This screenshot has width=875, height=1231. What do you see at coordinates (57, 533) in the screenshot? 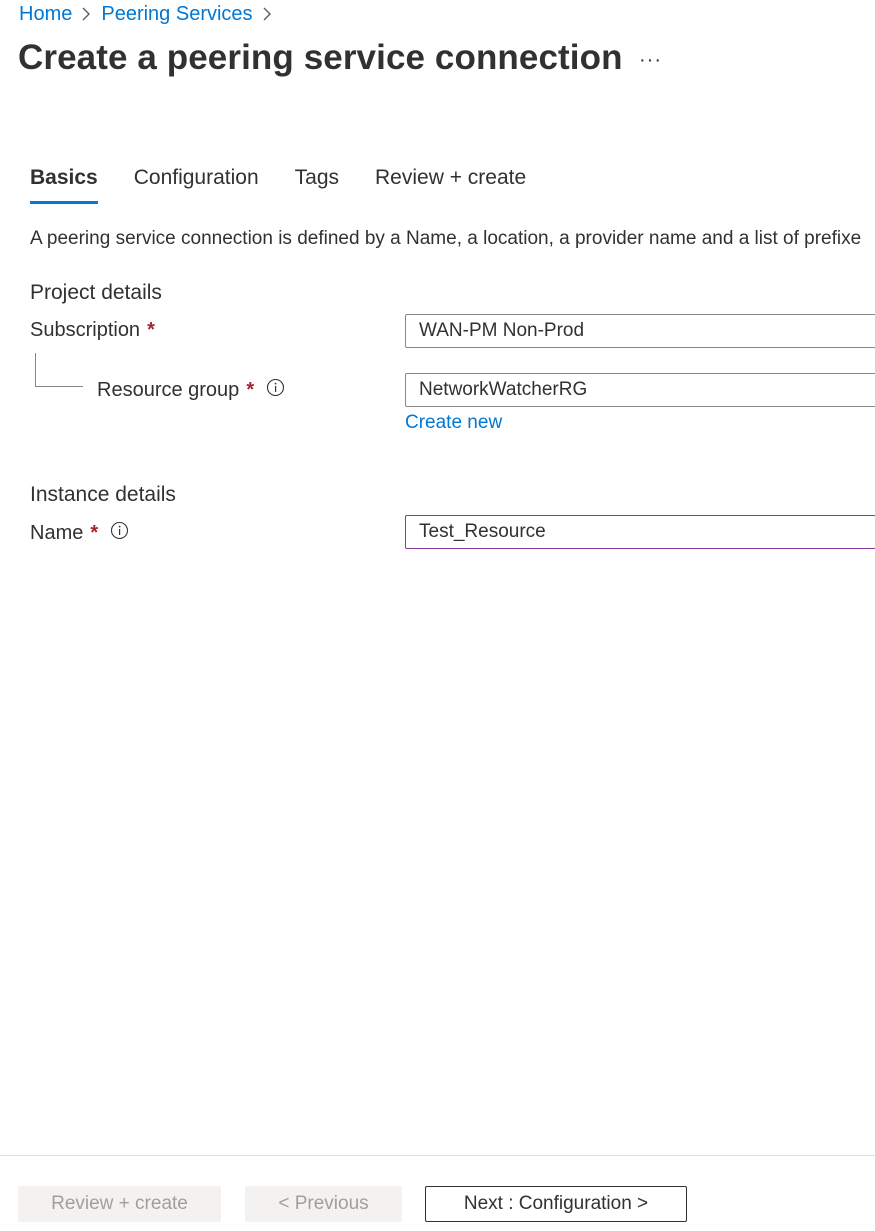
I see `name-label-text: Name` at bounding box center [57, 533].